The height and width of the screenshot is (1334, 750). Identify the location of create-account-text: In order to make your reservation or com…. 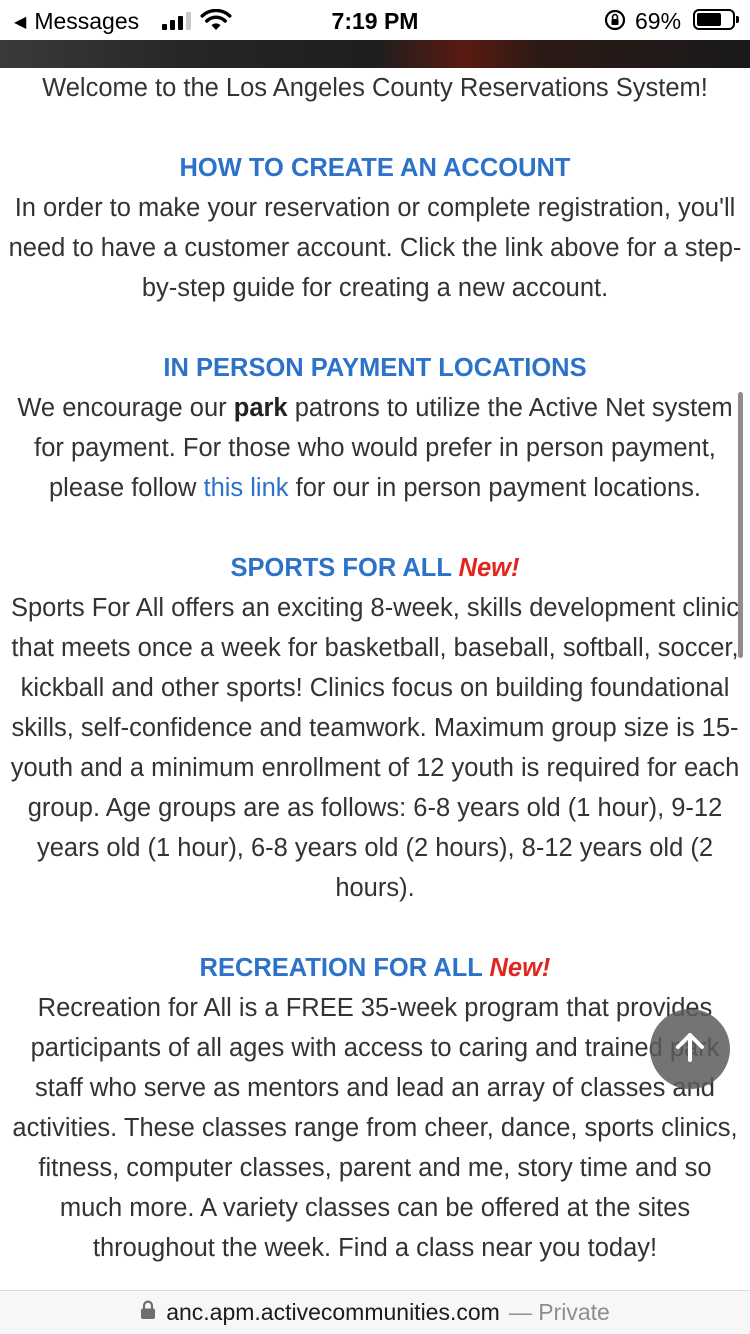
(375, 248).